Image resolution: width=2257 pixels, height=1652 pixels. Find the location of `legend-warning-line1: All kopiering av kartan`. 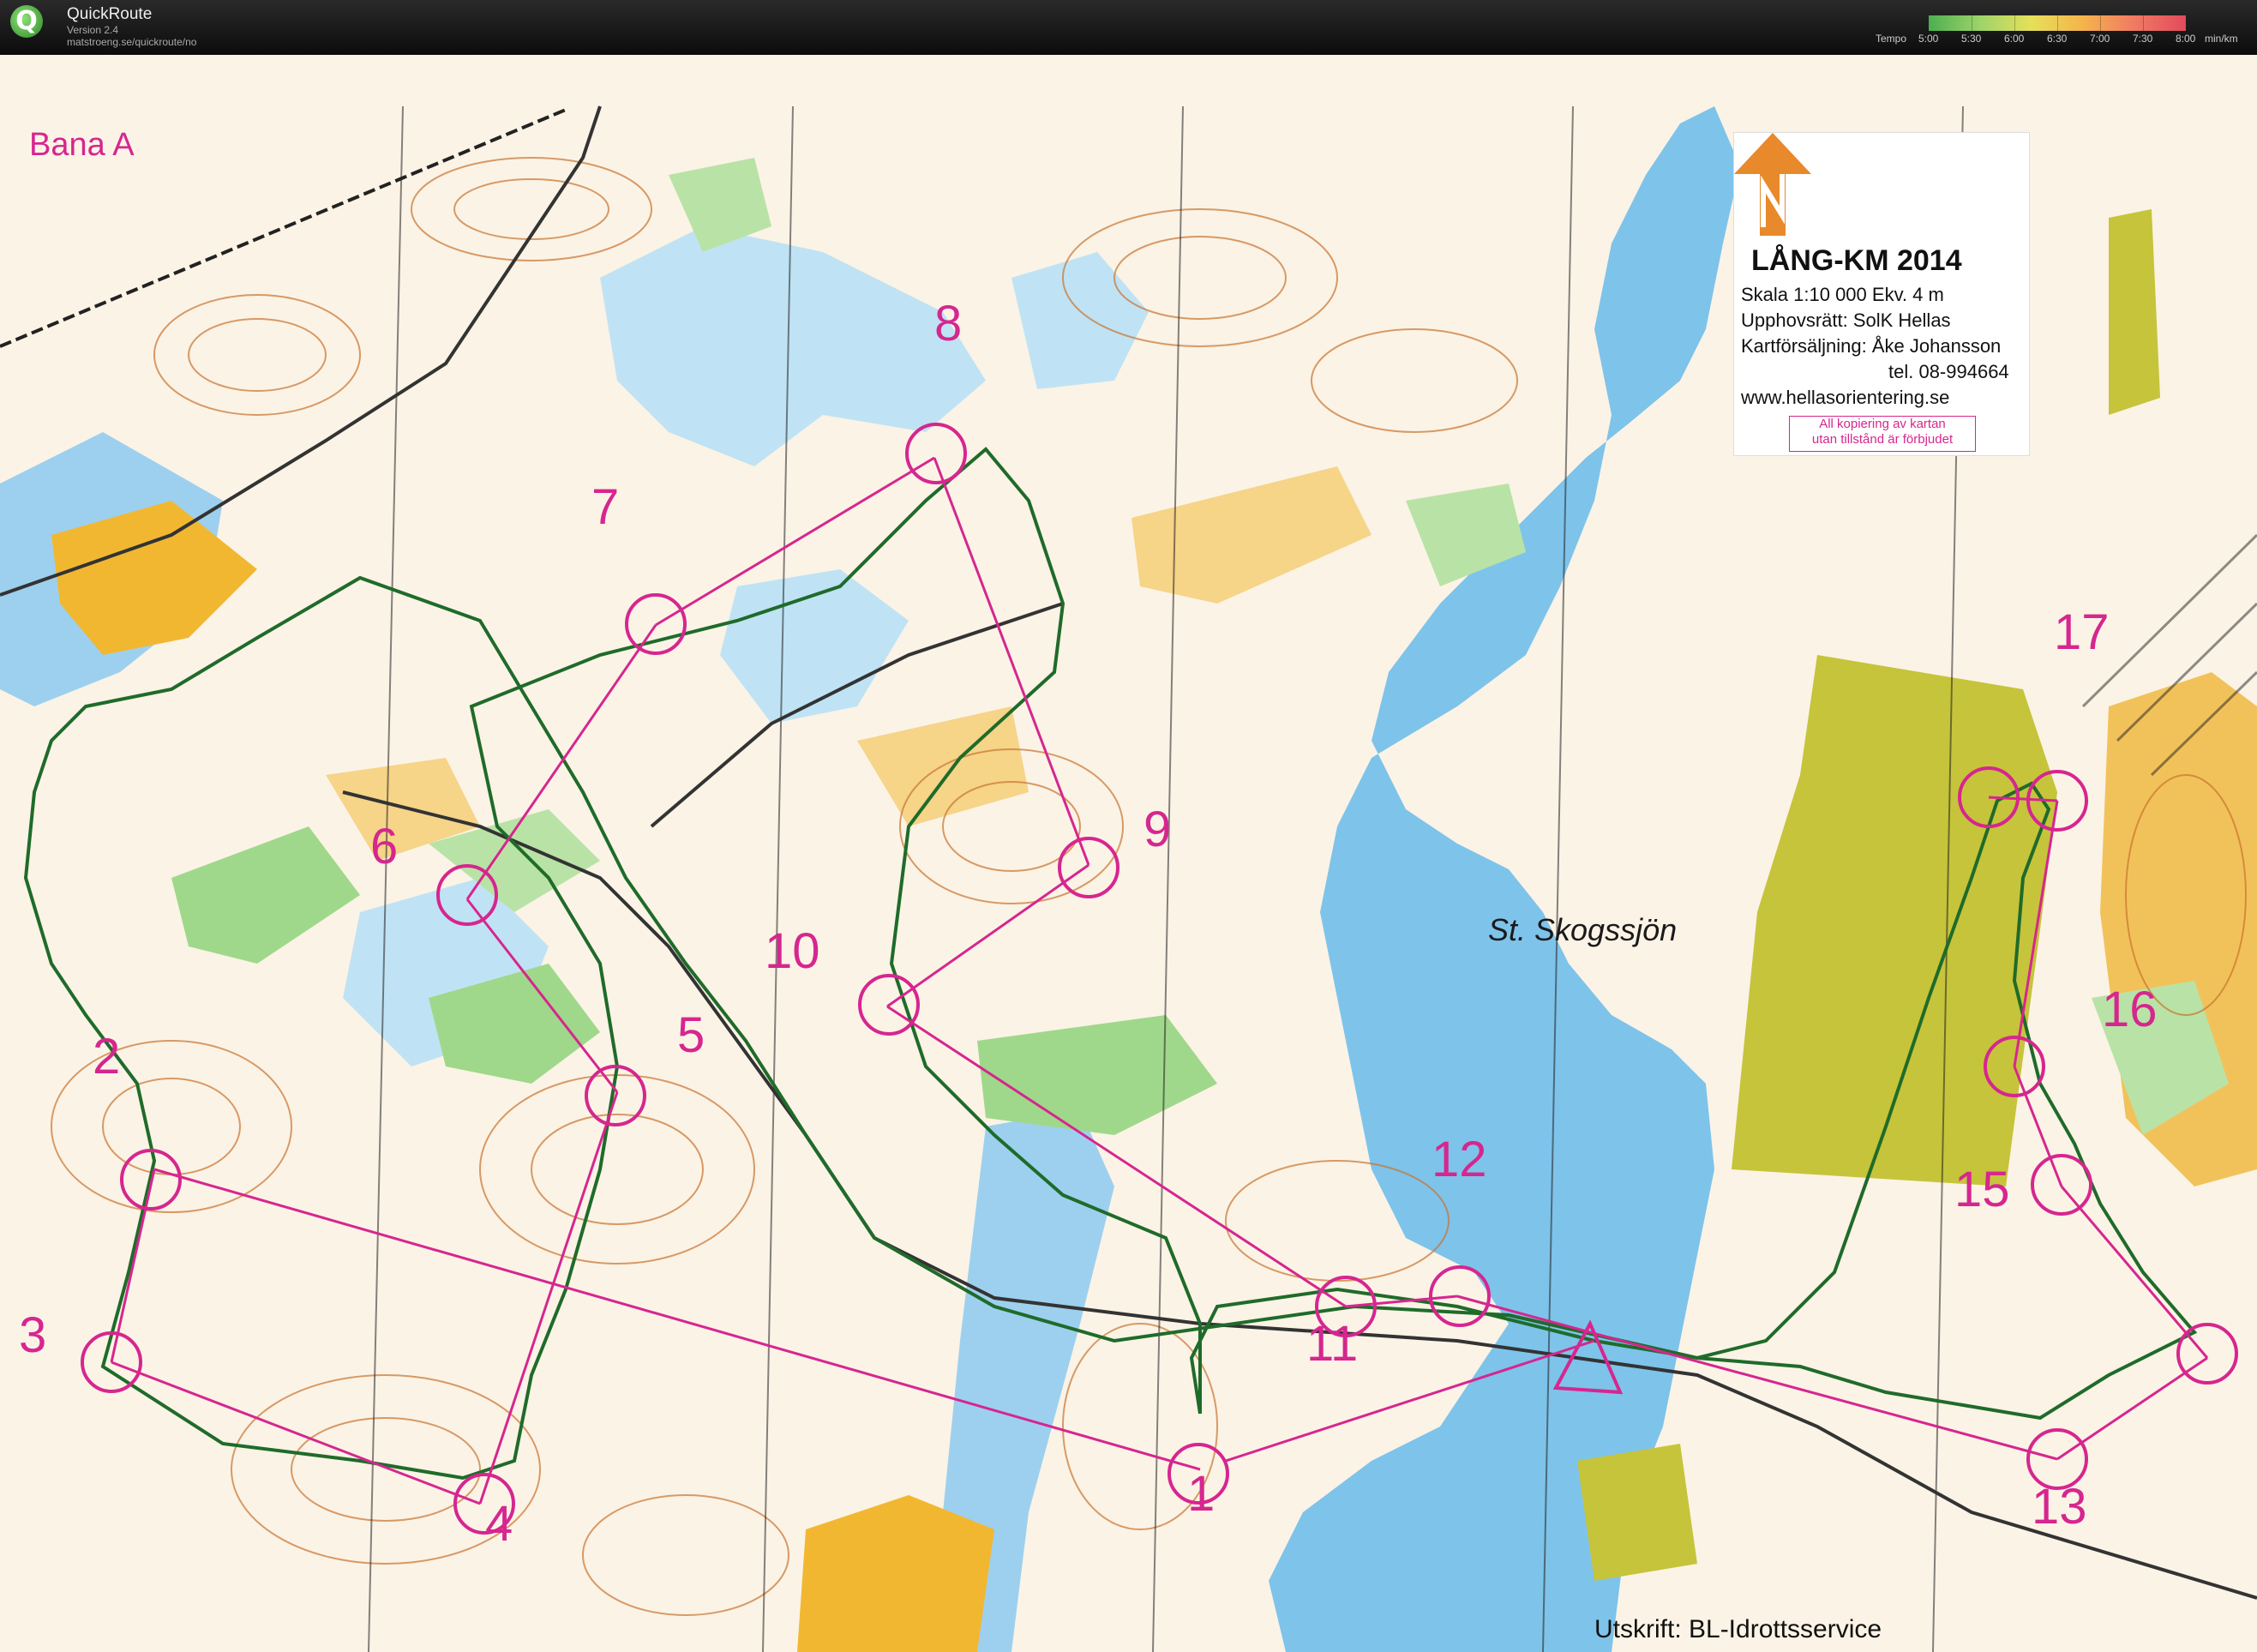

legend-warning-line1: All kopiering av kartan is located at coordinates (1883, 424).